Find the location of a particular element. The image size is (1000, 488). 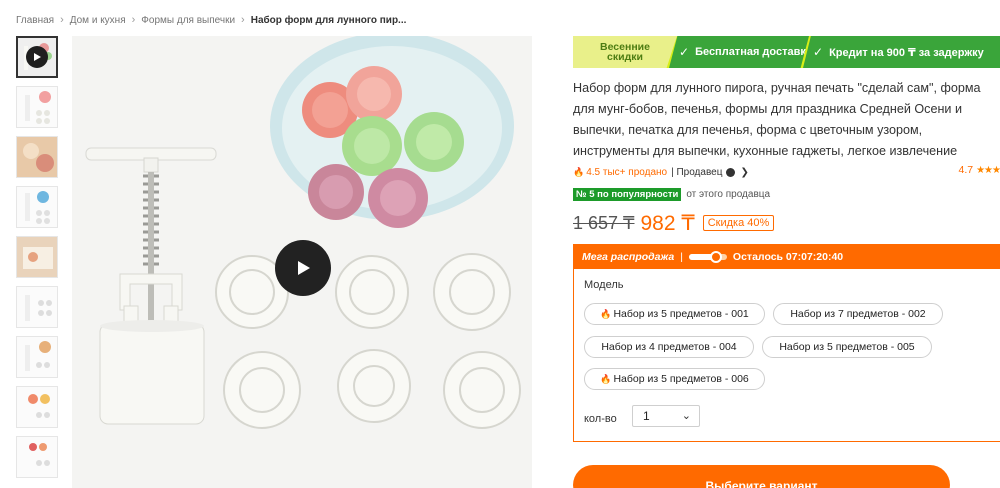

seller-avatar-icon is located at coordinates (731, 172).